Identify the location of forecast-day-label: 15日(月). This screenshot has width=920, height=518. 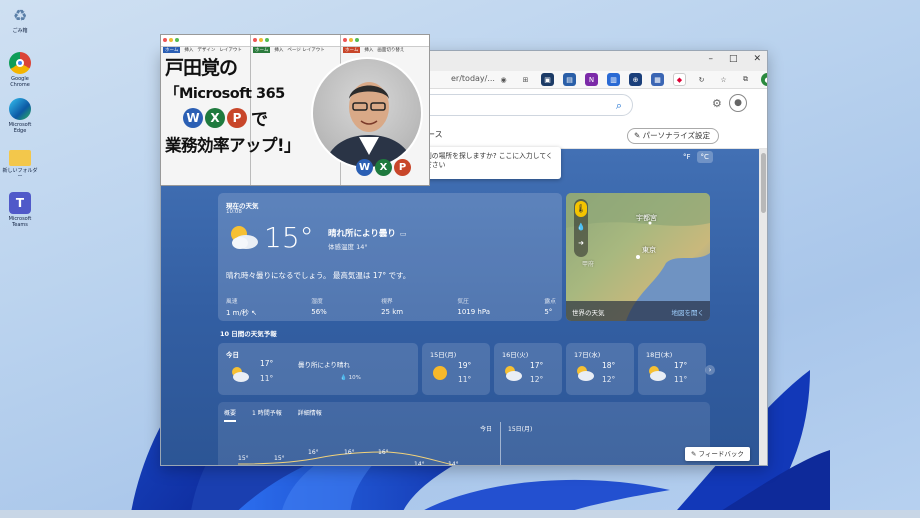
(443, 355).